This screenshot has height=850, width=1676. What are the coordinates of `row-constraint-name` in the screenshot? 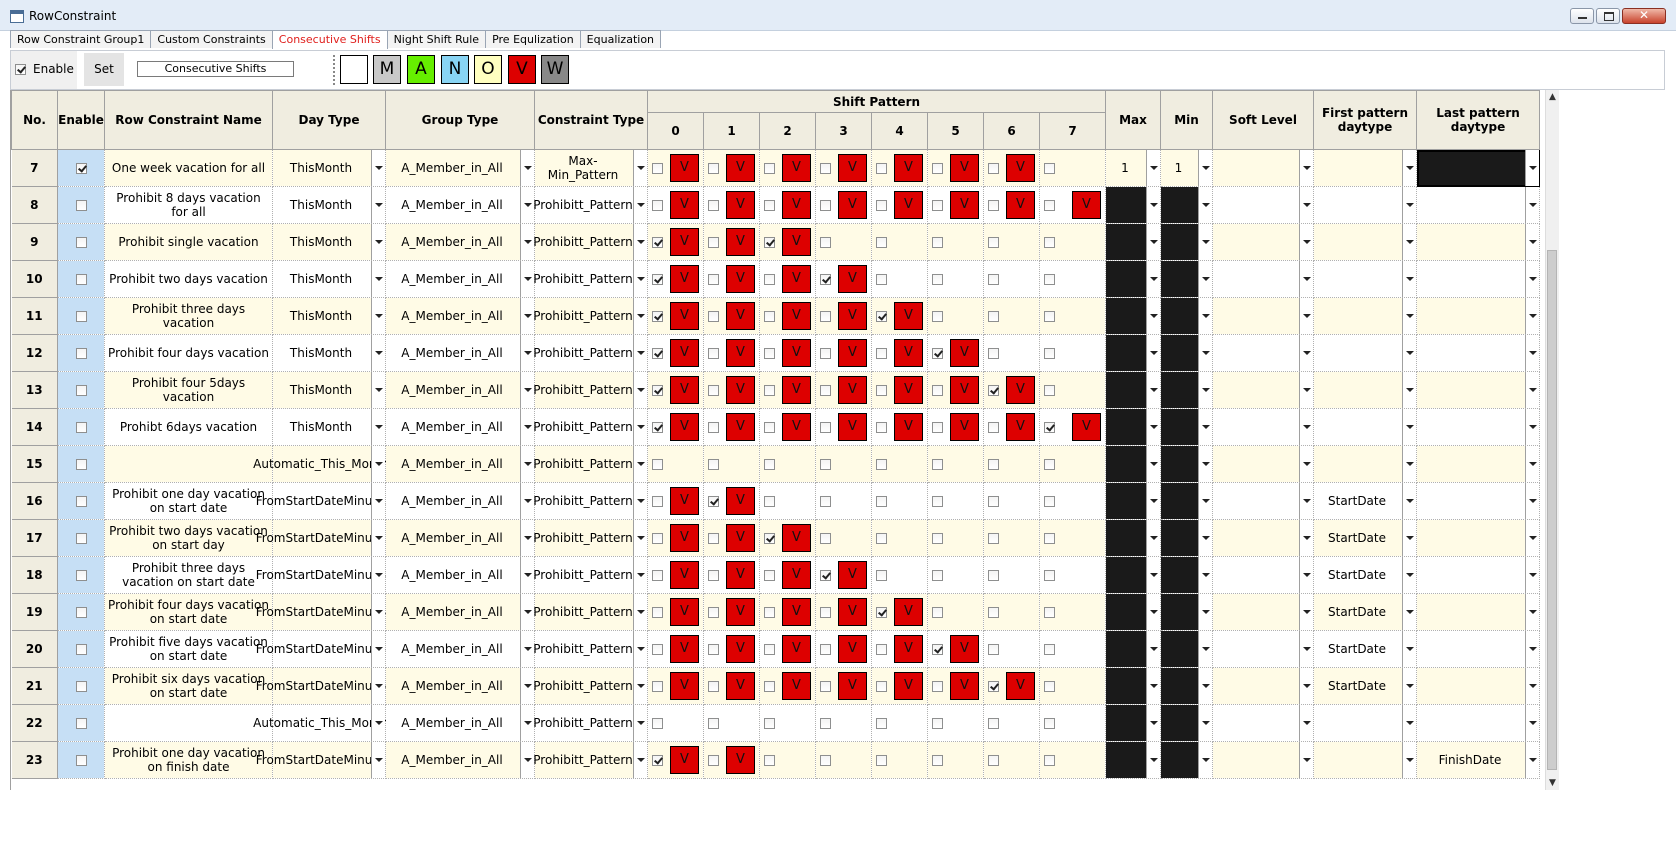 It's located at (188, 723).